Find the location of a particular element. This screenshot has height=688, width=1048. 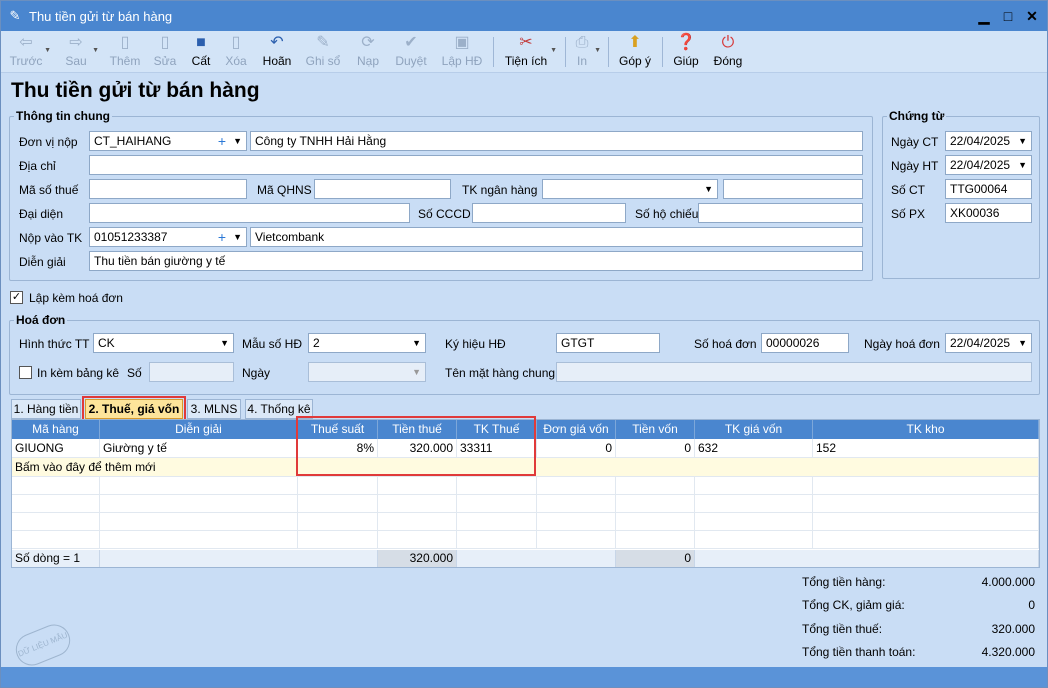

feedback-button: ⬆ Góp ý is located at coordinates (635, 52).